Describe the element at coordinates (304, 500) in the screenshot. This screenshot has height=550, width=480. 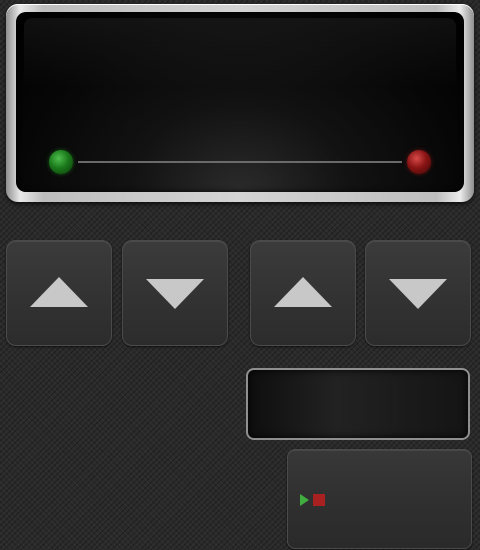
I see `play-icon` at that location.